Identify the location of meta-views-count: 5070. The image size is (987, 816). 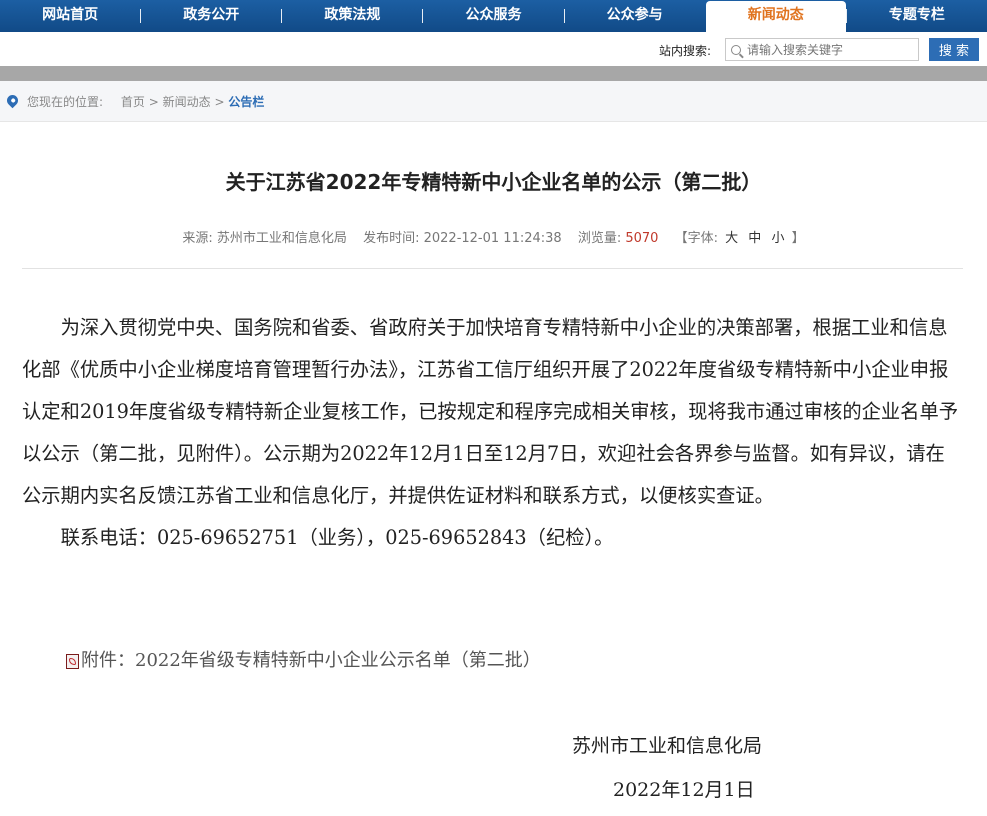
(642, 238).